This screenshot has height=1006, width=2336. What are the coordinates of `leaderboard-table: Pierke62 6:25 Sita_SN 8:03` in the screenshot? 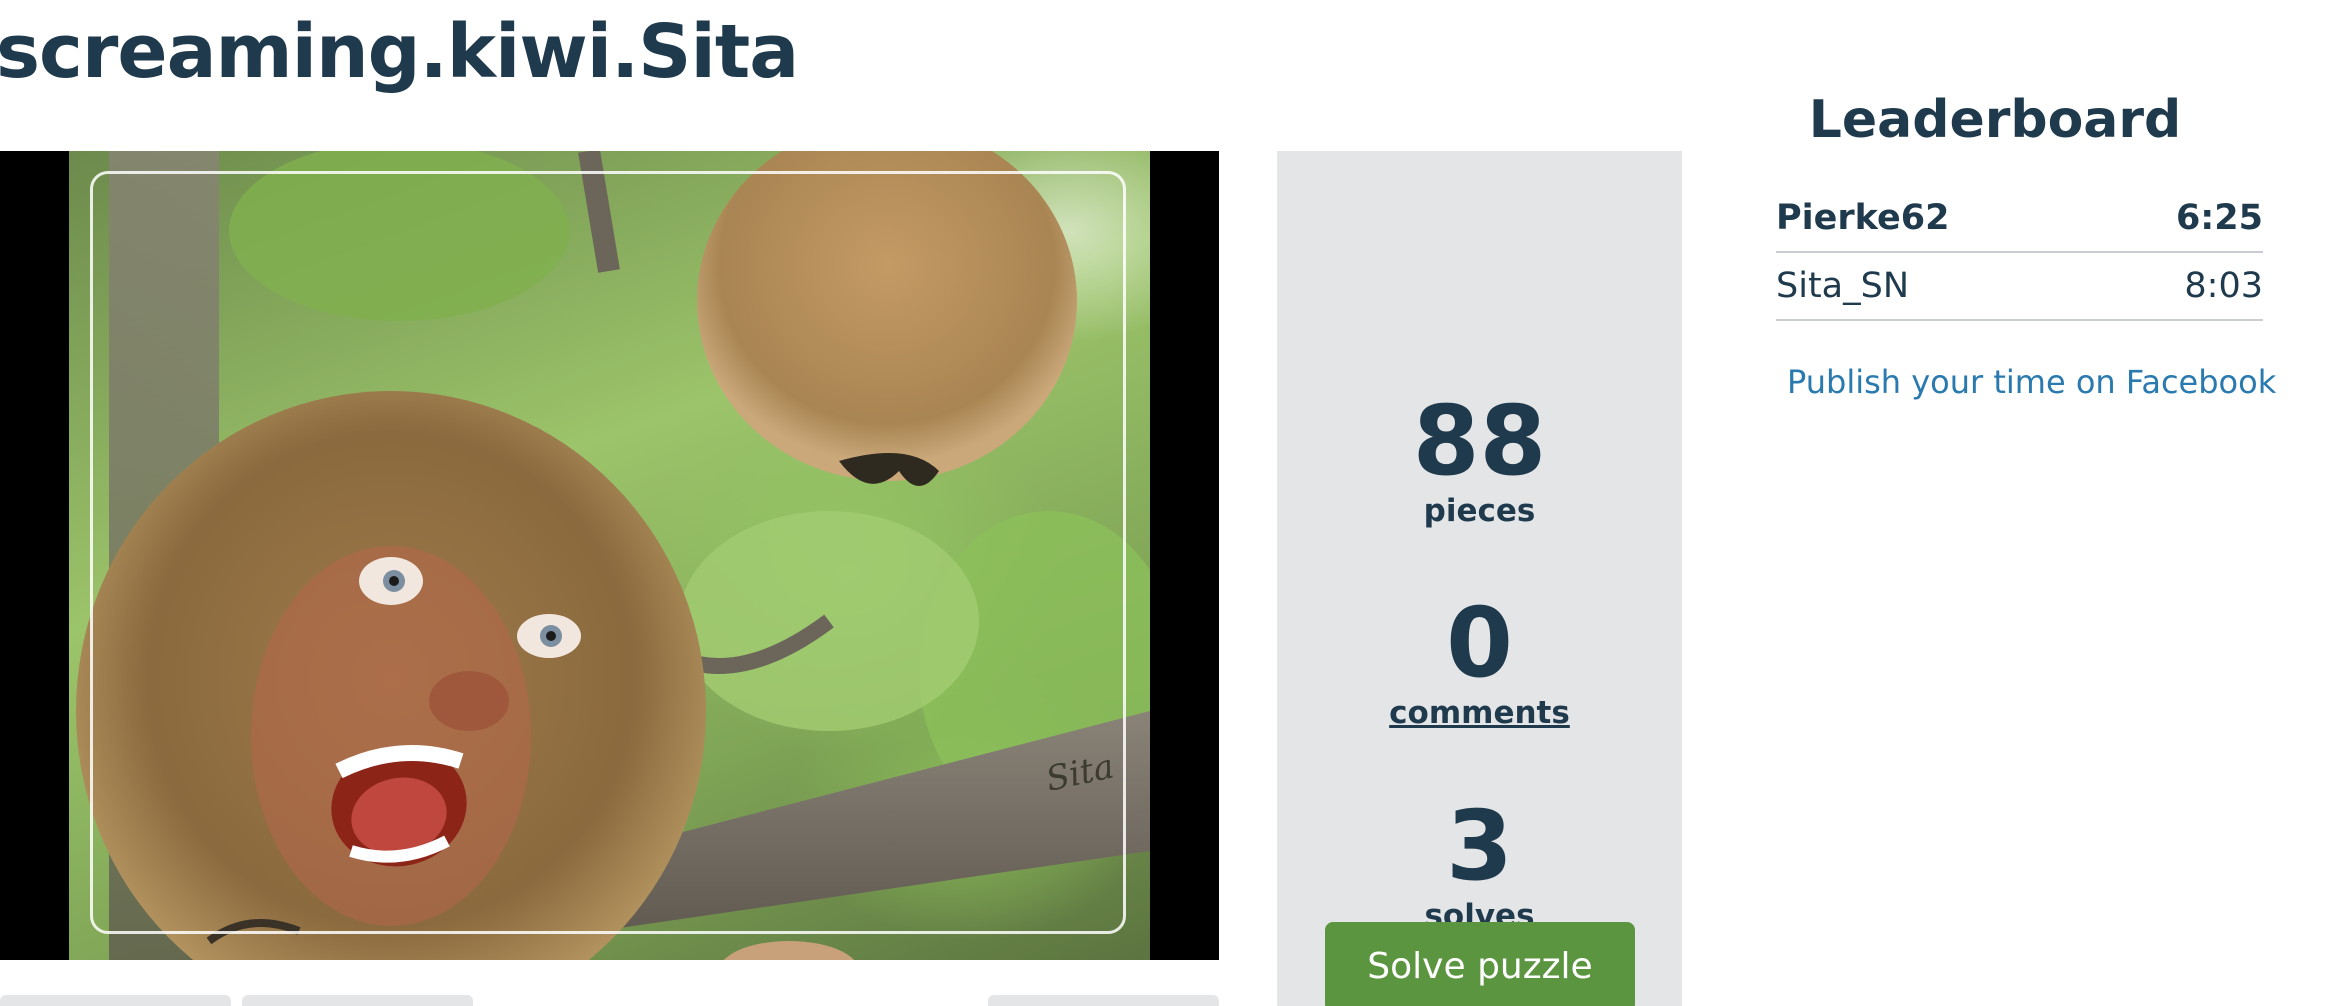 It's located at (2019, 253).